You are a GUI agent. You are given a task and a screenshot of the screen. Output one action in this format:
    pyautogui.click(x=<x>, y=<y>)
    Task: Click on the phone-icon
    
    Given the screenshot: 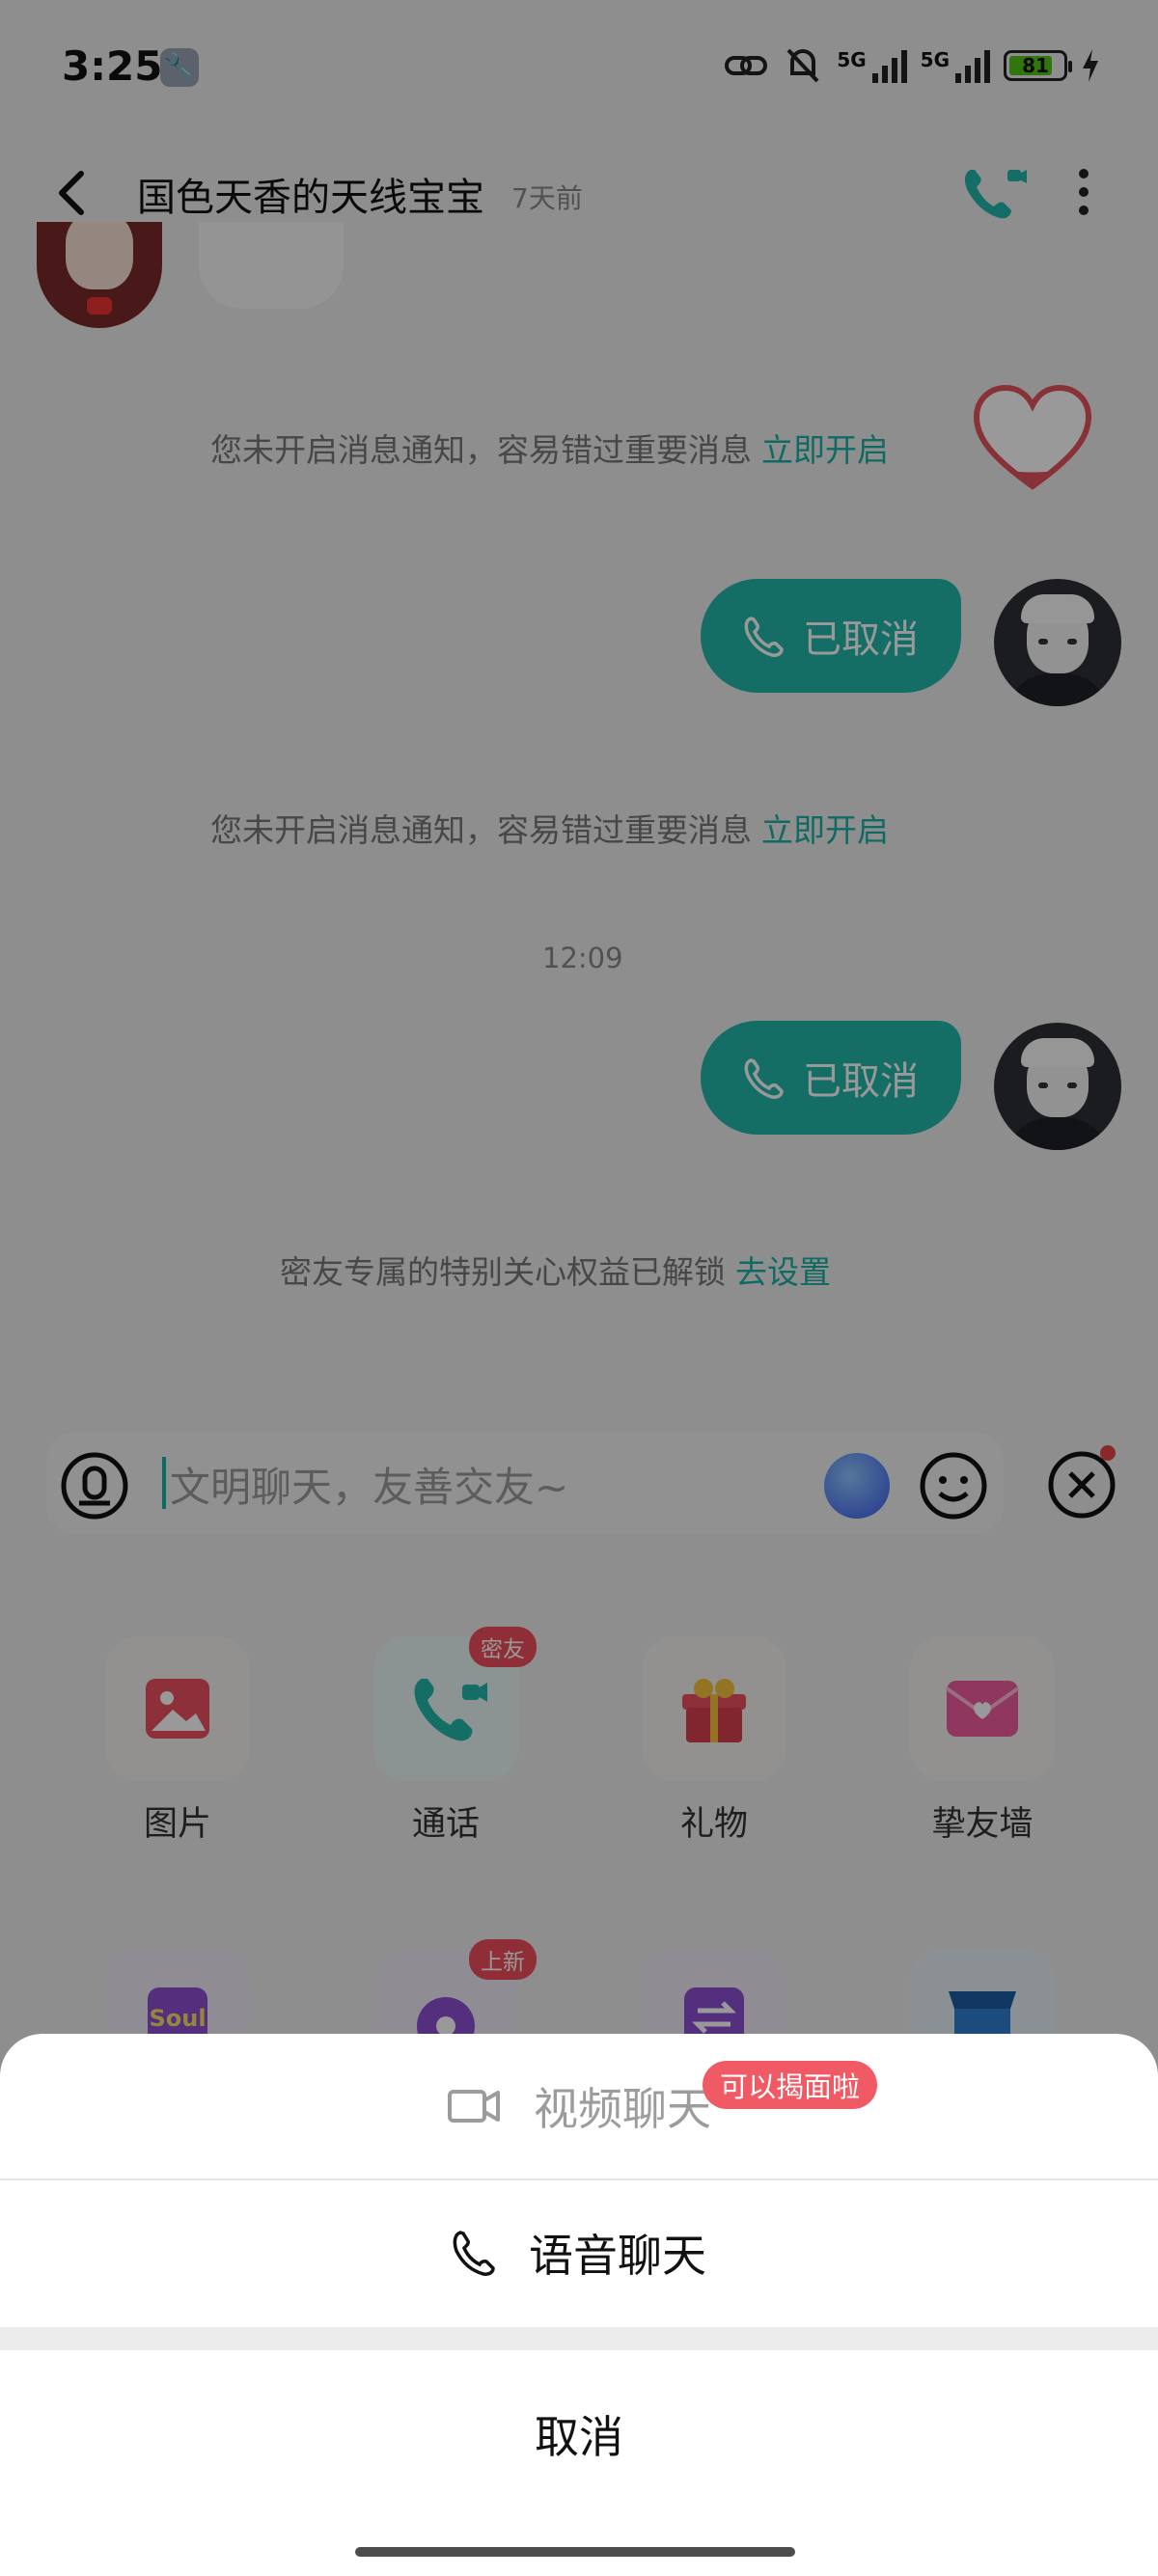 What is the action you would take?
    pyautogui.click(x=474, y=2254)
    